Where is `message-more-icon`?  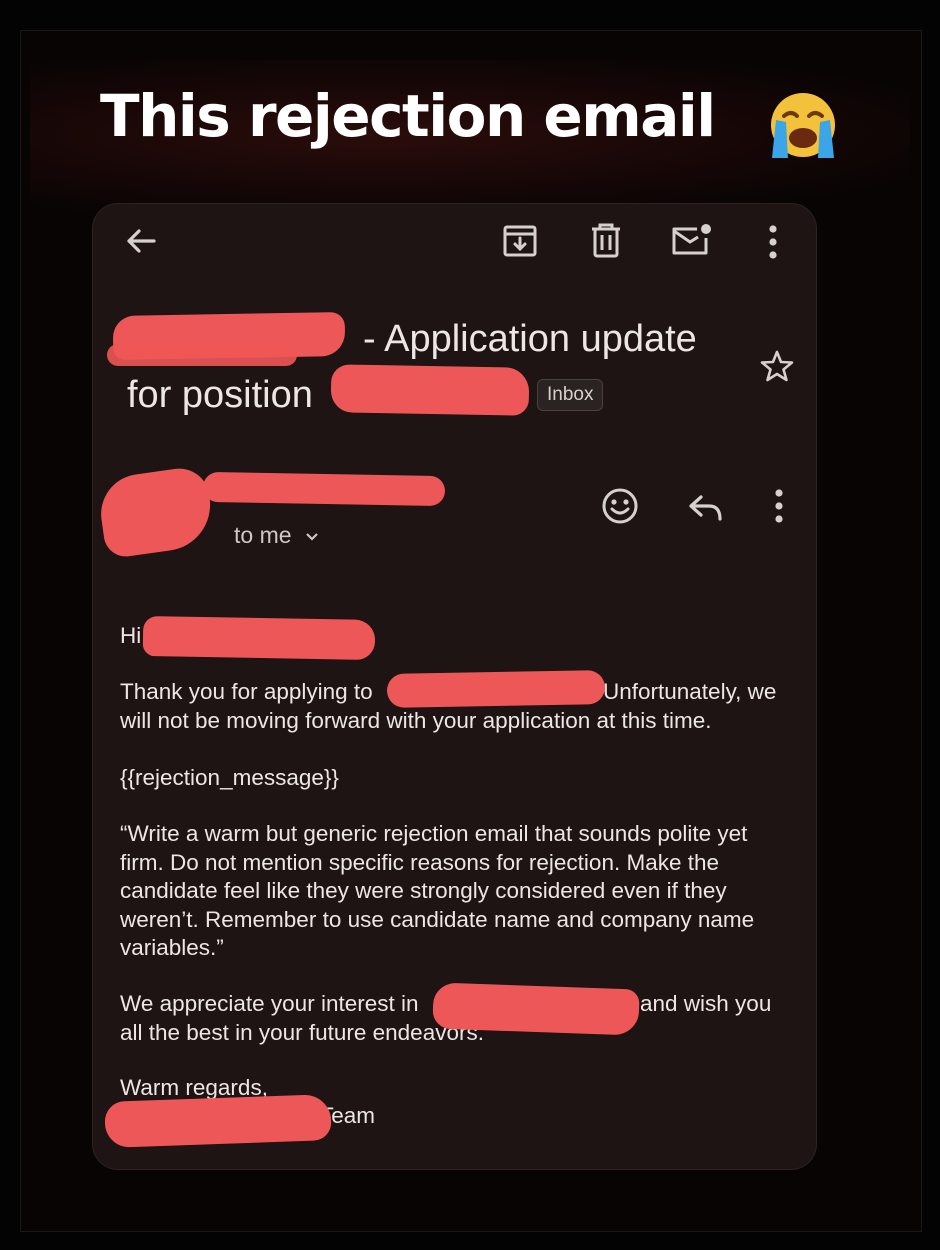
message-more-icon is located at coordinates (779, 506).